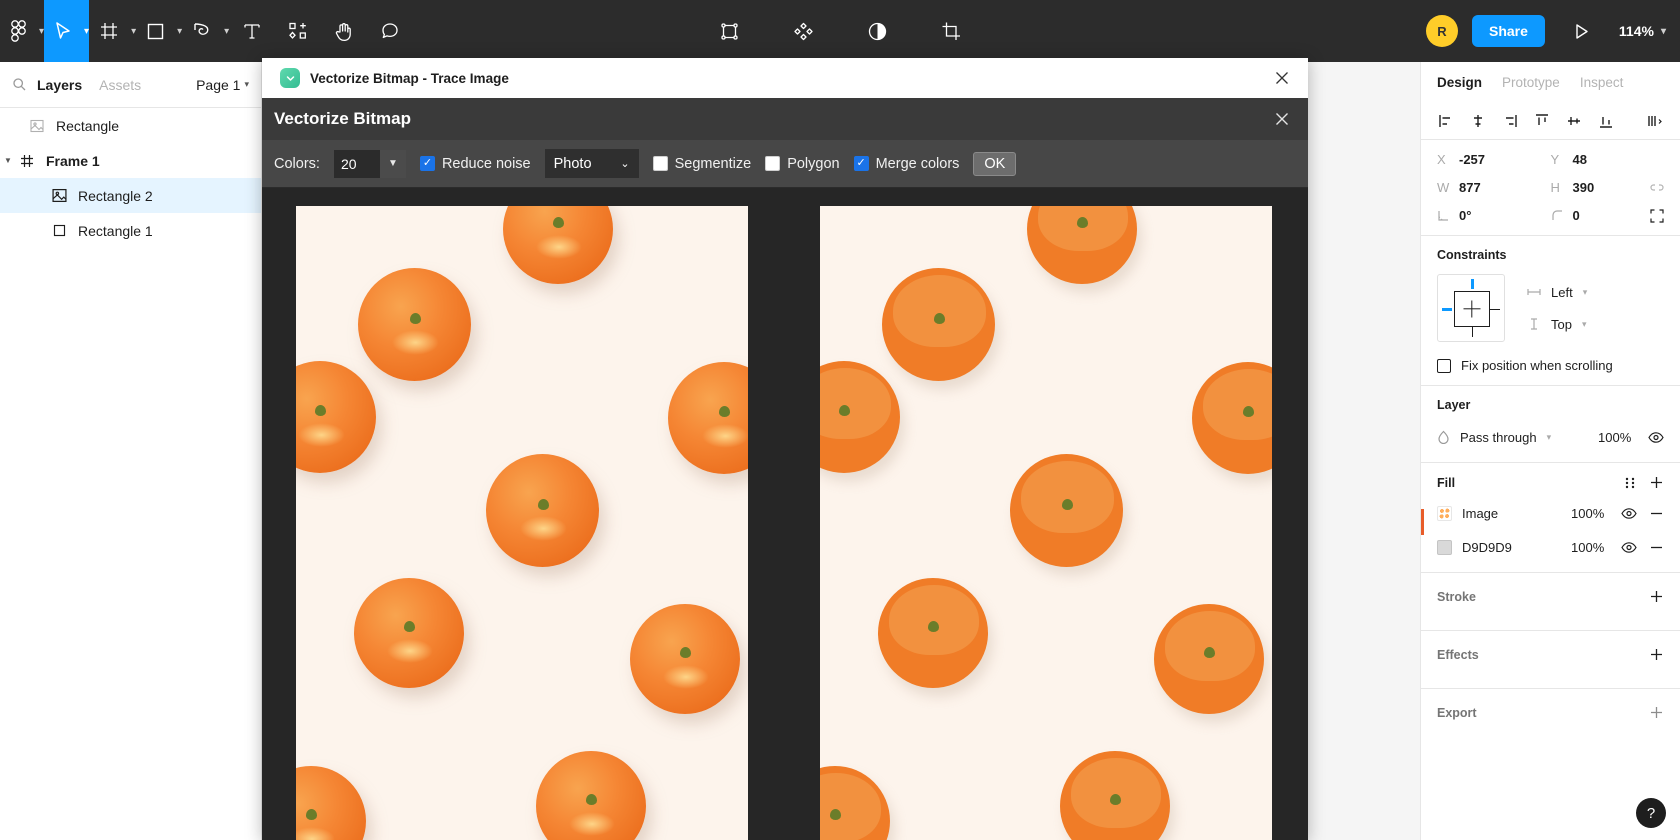  I want to click on comment-tool-button, so click(390, 31).